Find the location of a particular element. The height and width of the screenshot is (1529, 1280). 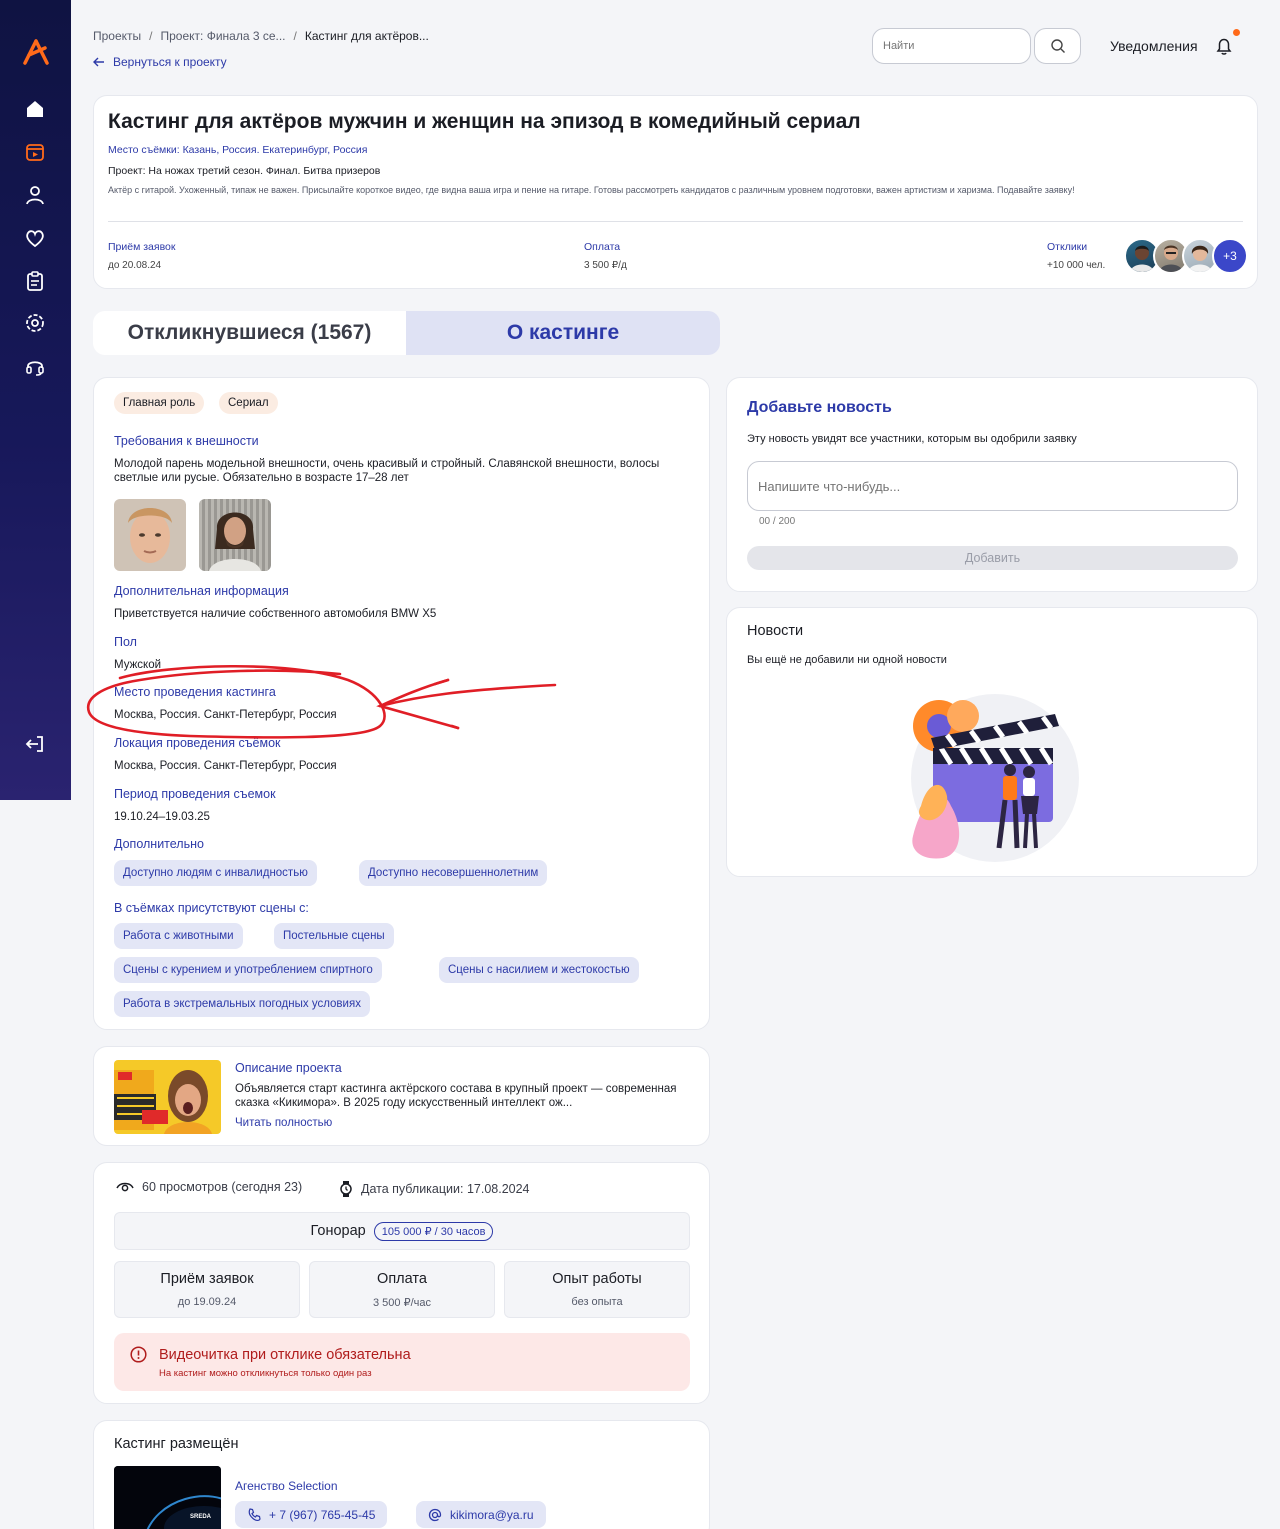

notifications-button: Уведомления is located at coordinates (1175, 42).